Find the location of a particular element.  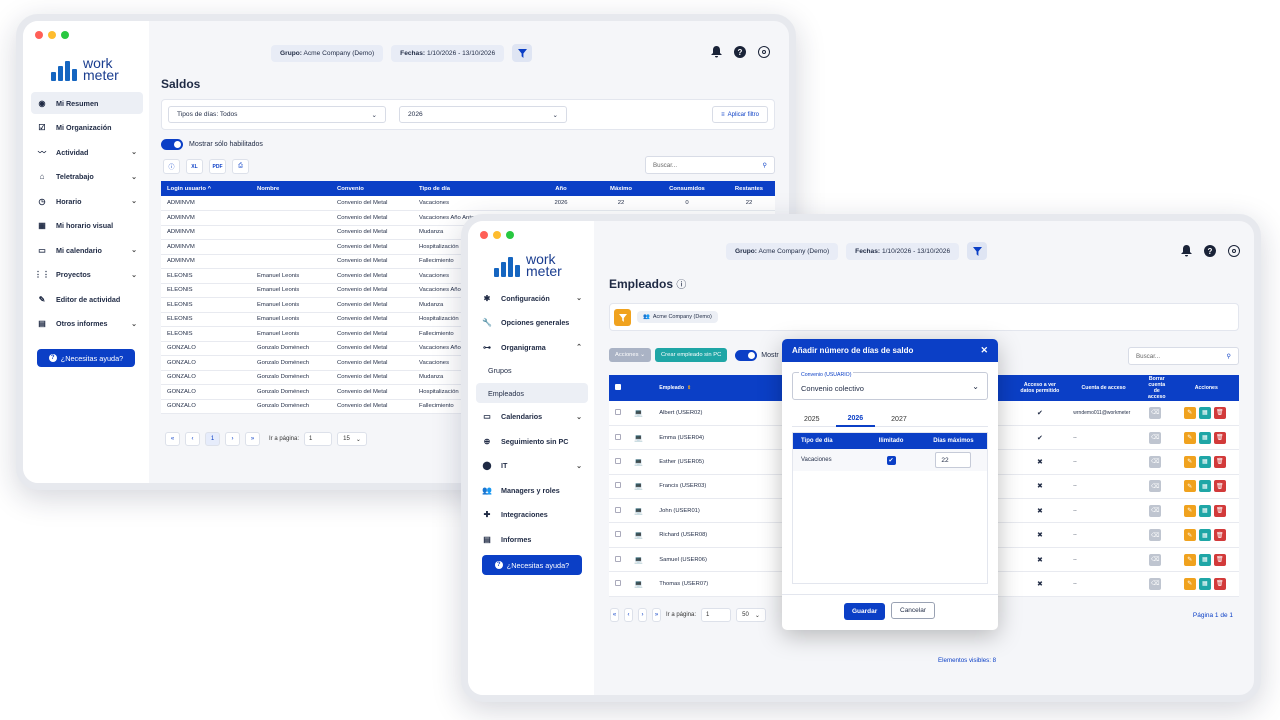

enabled-toggle is located at coordinates (172, 144).